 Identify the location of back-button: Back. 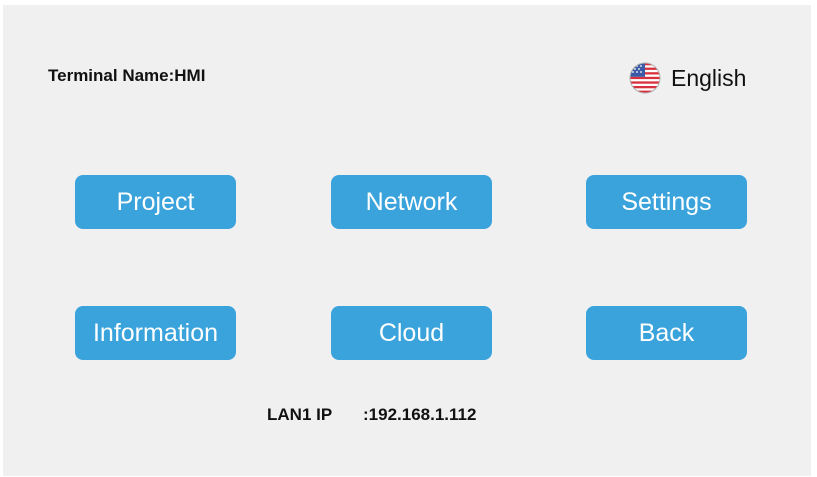
(666, 333).